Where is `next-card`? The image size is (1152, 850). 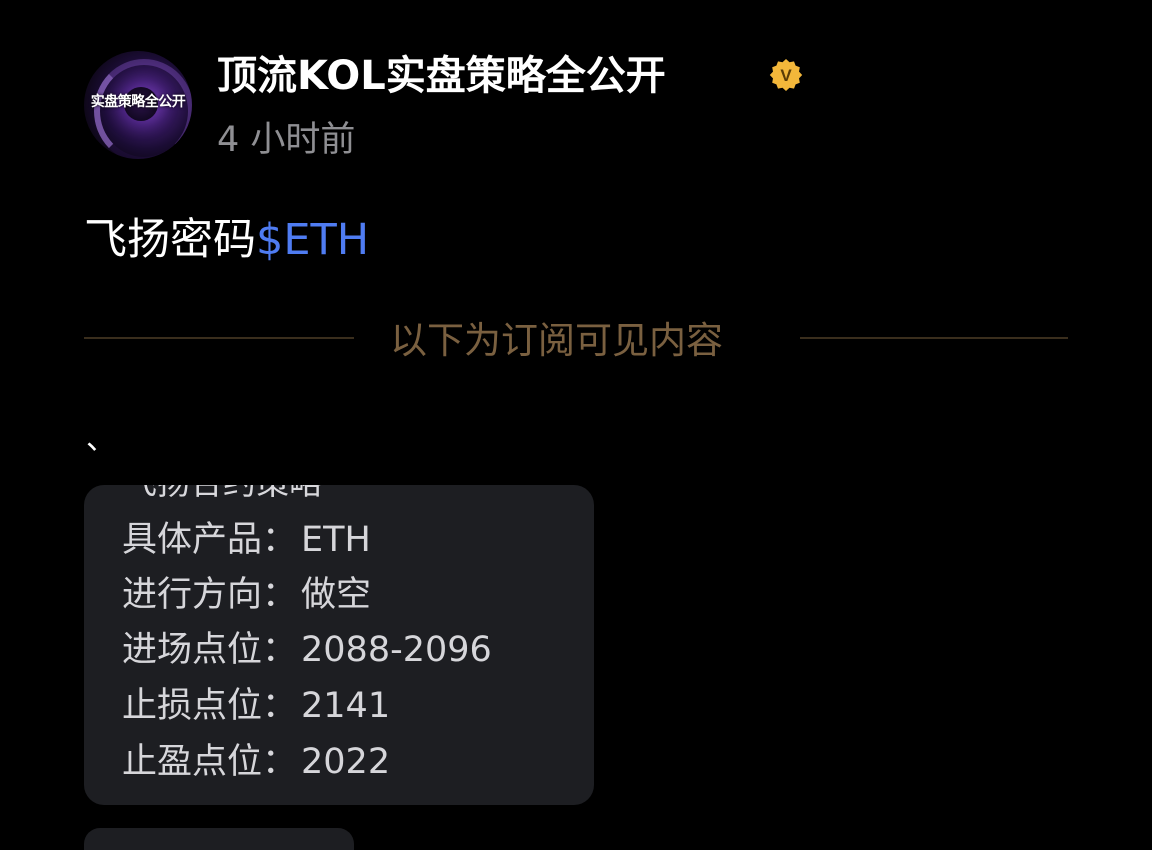
next-card is located at coordinates (219, 839).